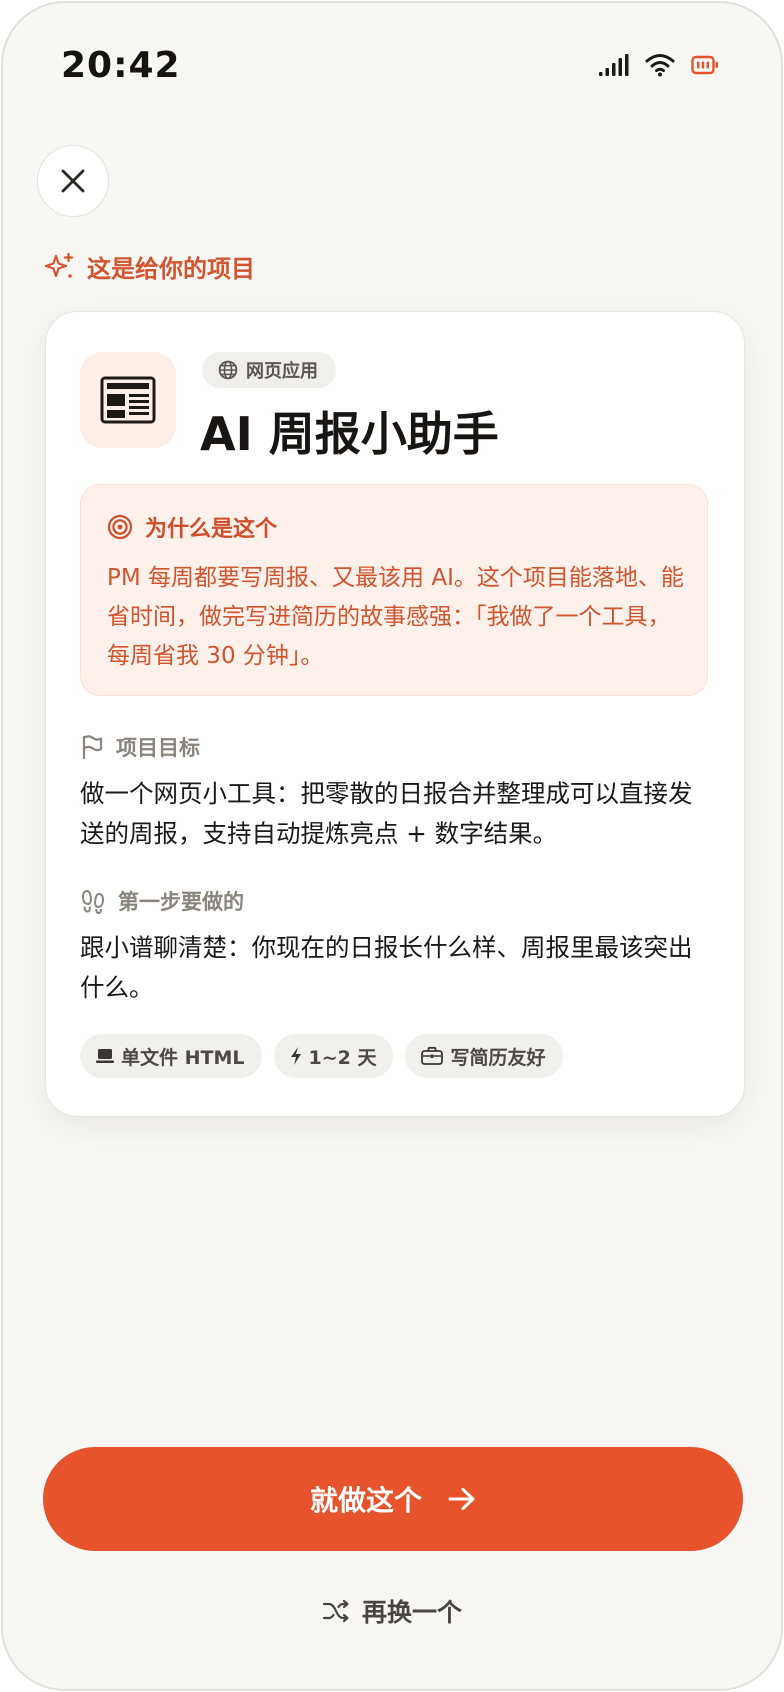 The height and width of the screenshot is (1692, 784). Describe the element at coordinates (181, 902) in the screenshot. I see `first-step-heading-text: 第一步要做的` at that location.